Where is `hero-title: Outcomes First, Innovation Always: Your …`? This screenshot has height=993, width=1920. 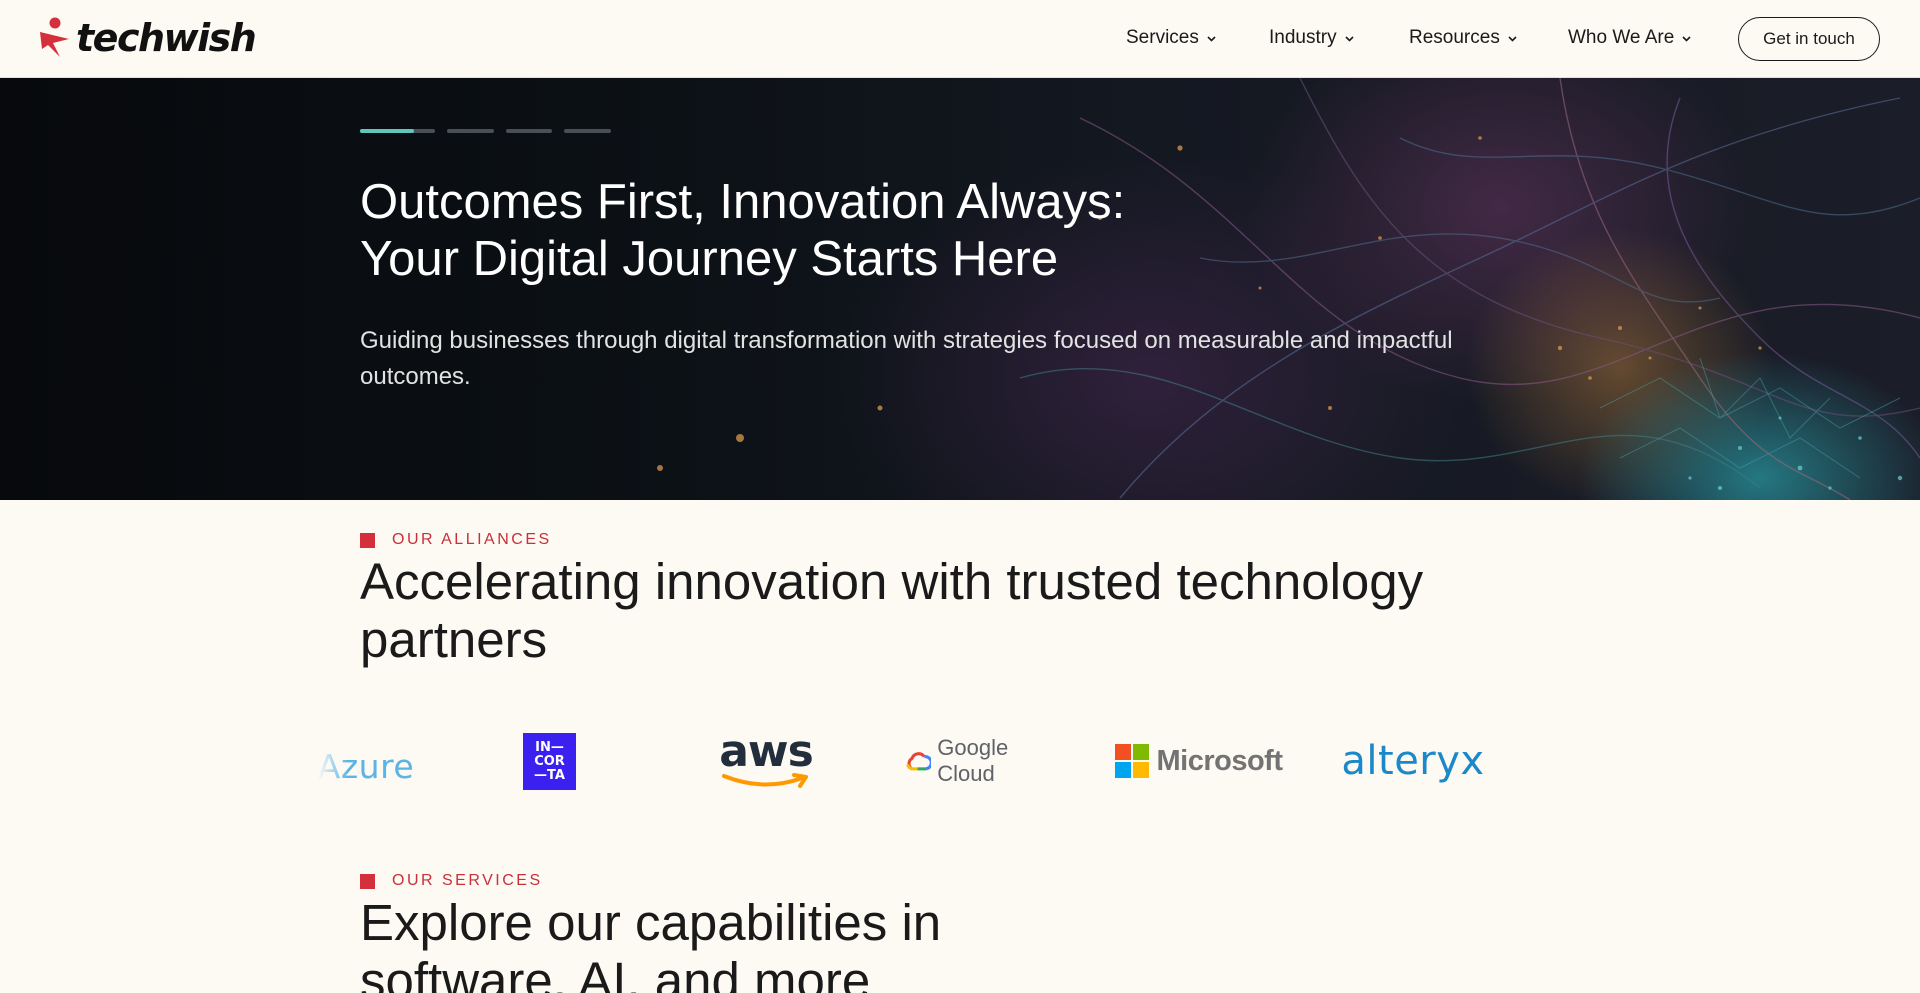 hero-title: Outcomes First, Innovation Always: Your … is located at coordinates (810, 231).